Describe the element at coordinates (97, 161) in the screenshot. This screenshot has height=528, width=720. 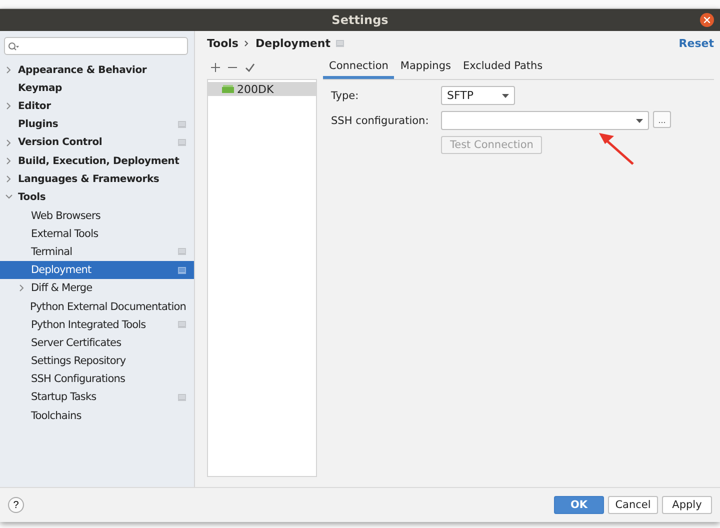
I see `settings-tree-item: Build, Execution, Deployment` at that location.